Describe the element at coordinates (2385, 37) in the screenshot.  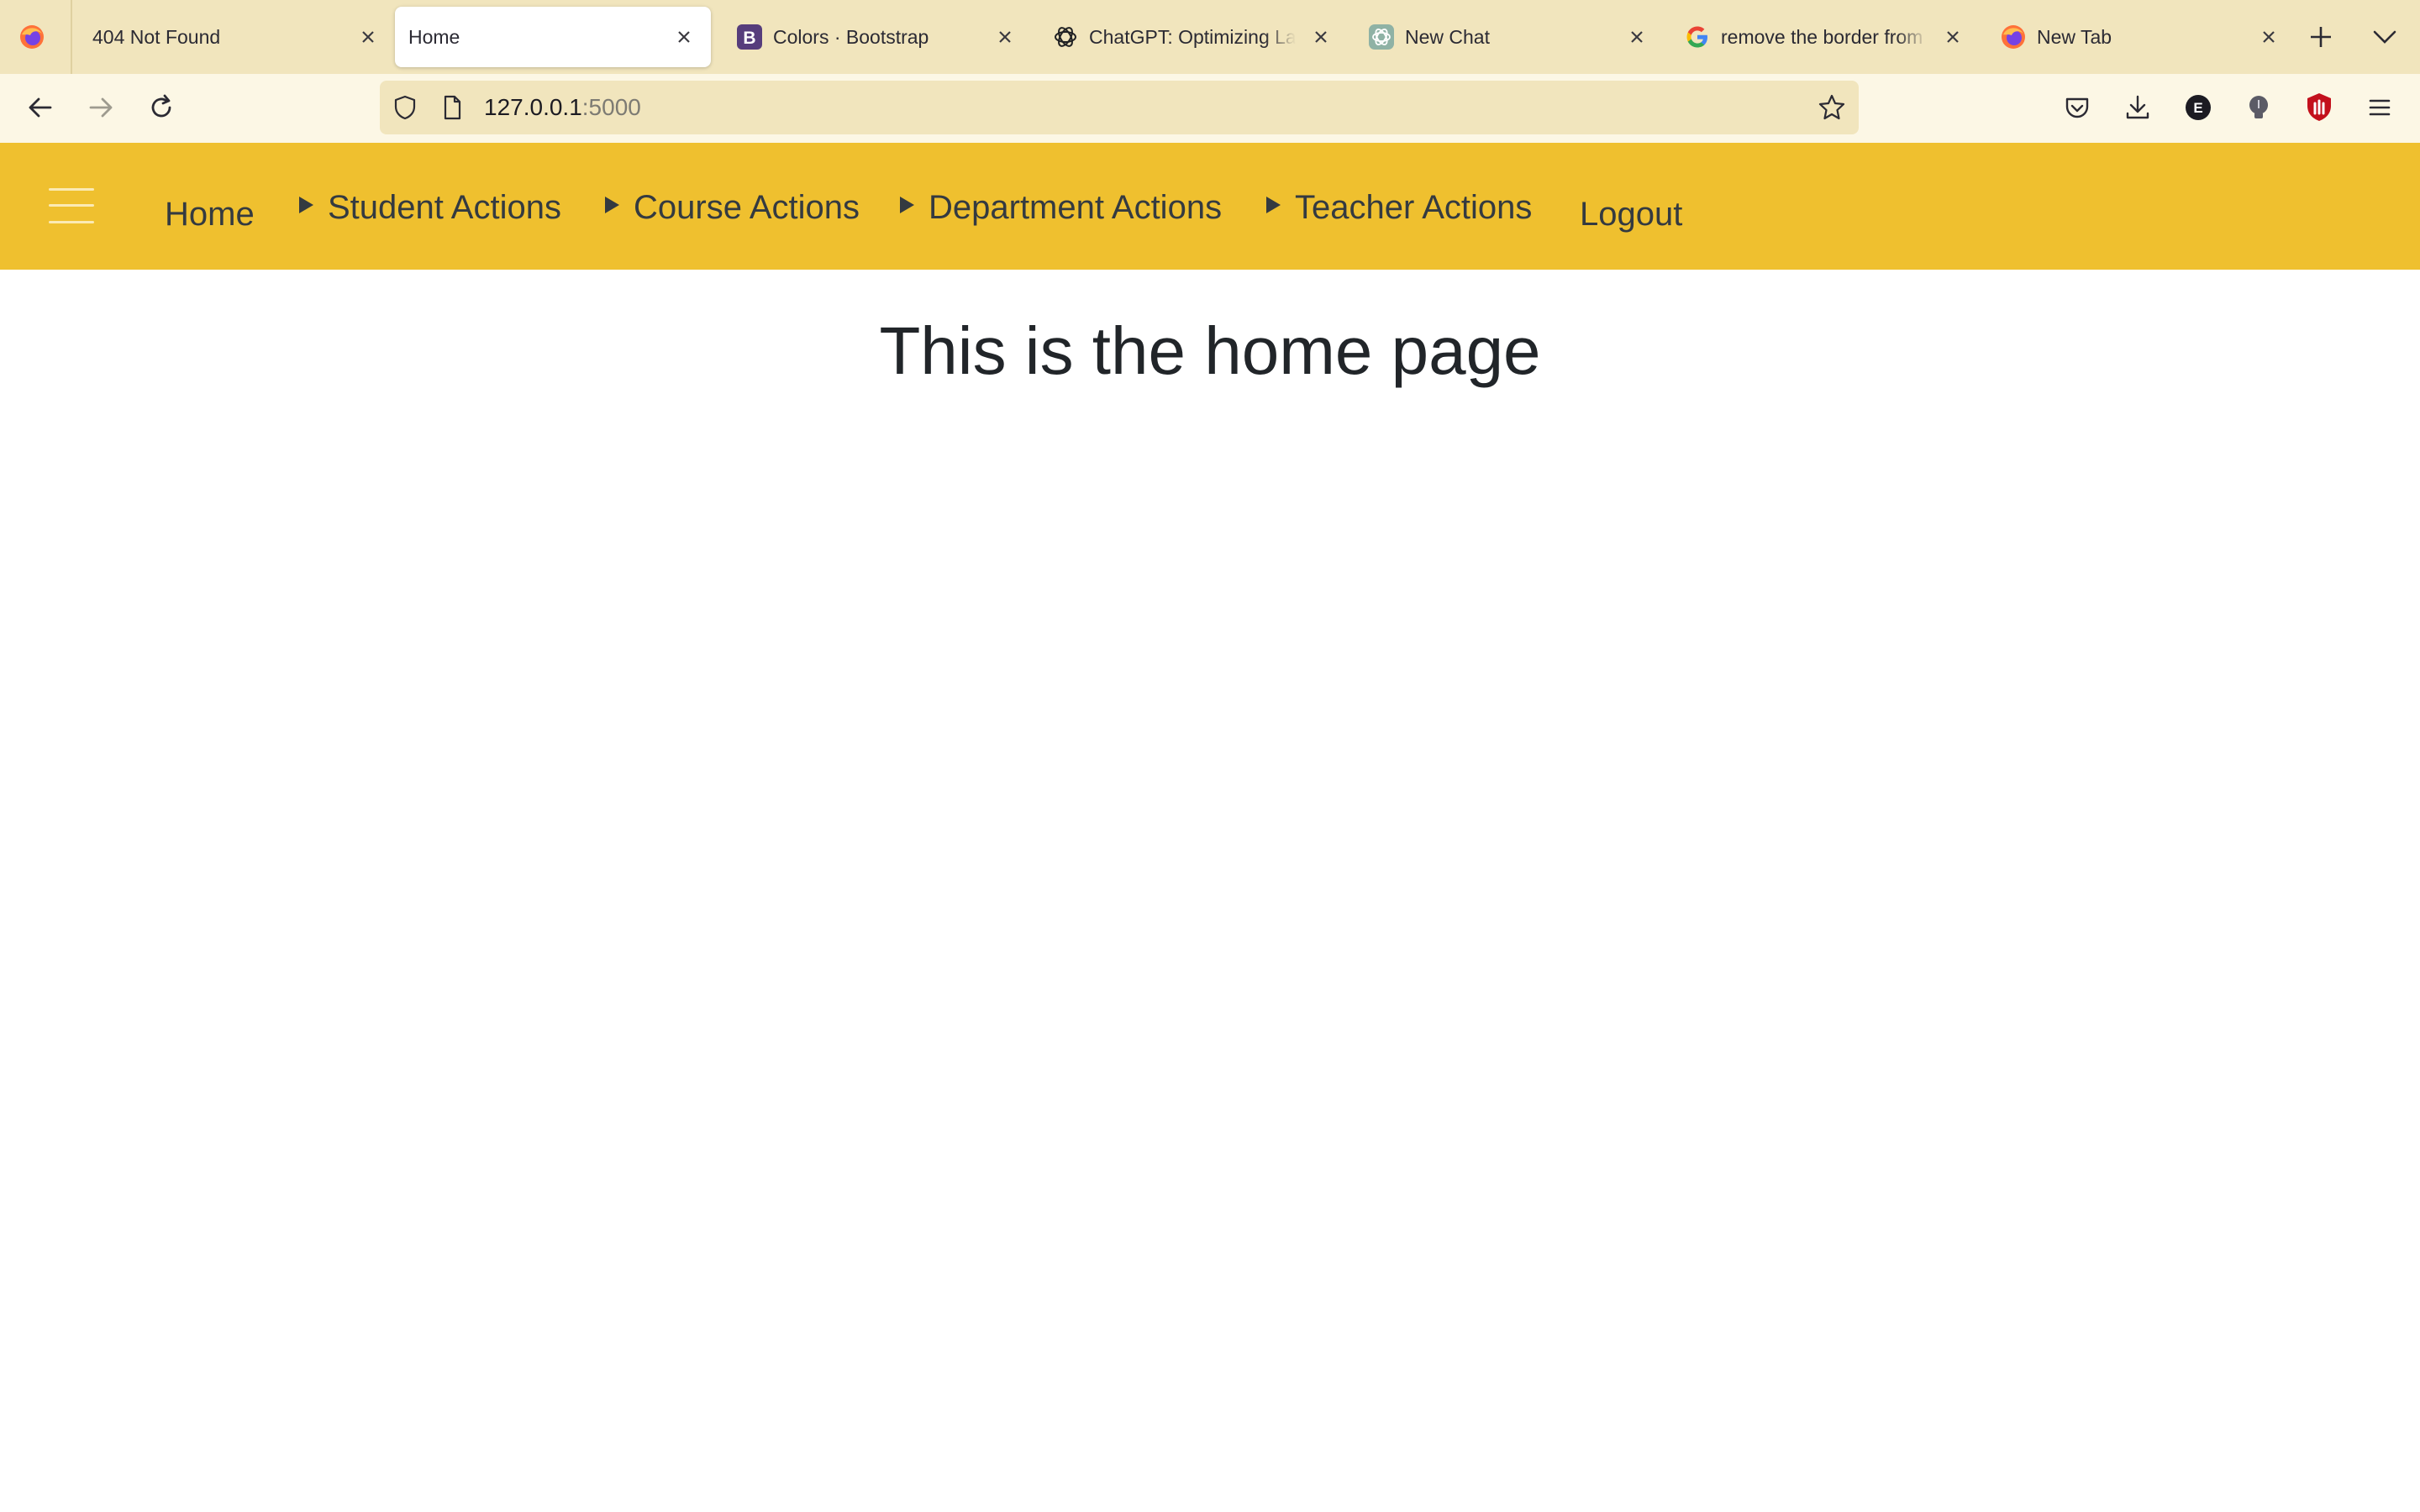
I see `list-all-tabs-chevron-icon` at that location.